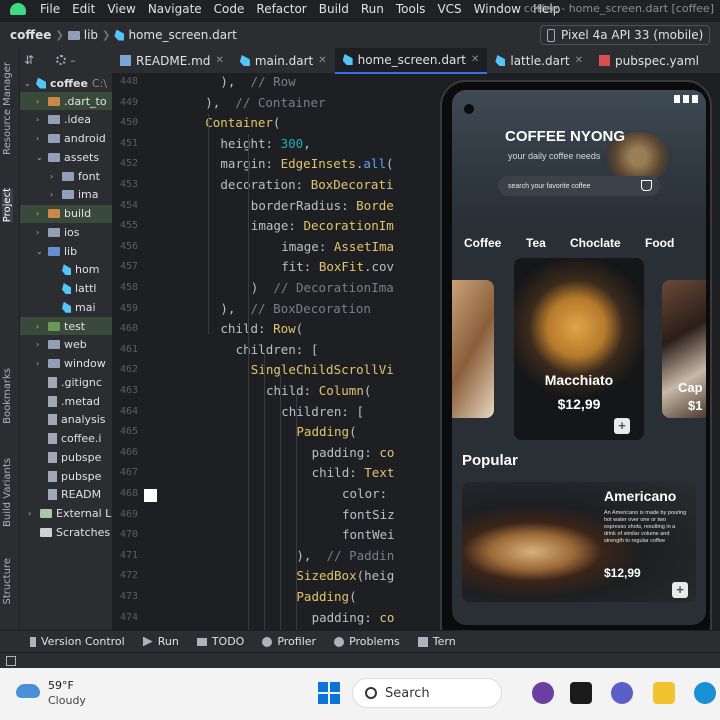  Describe the element at coordinates (161, 641) in the screenshot. I see `run-tab: Run` at that location.